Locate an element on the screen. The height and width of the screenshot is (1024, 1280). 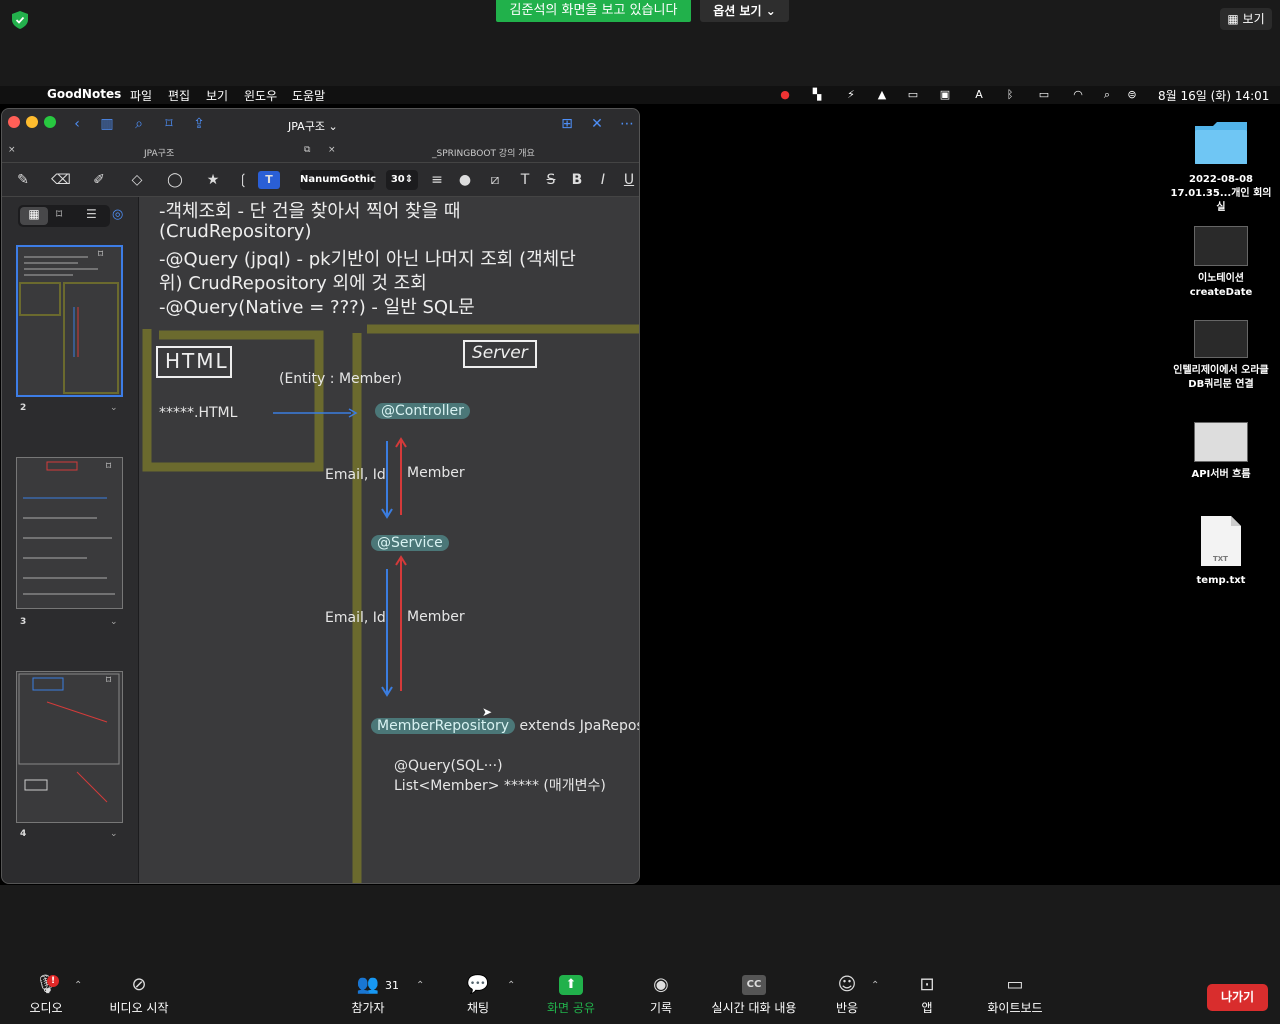
document-title: JPA구조 ⌄ is located at coordinates (313, 126).